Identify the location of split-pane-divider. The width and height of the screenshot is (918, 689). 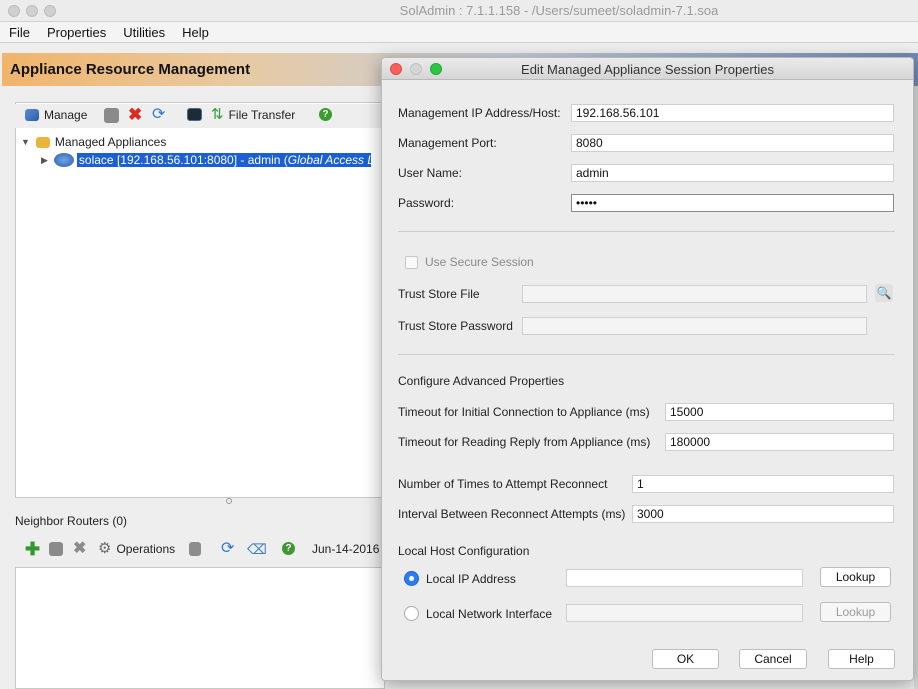
(200, 502).